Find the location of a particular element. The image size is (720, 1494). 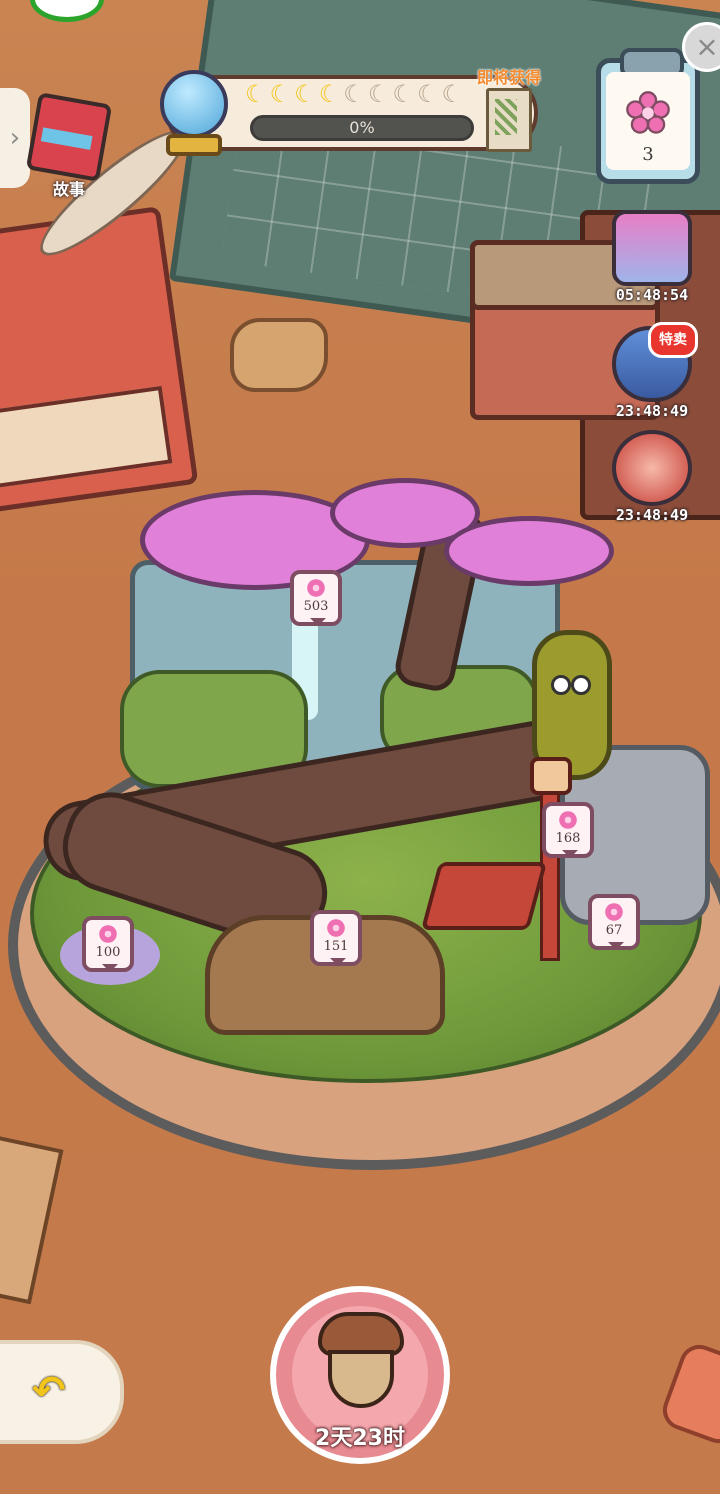

flower-pin-100: 100 is located at coordinates (108, 944).